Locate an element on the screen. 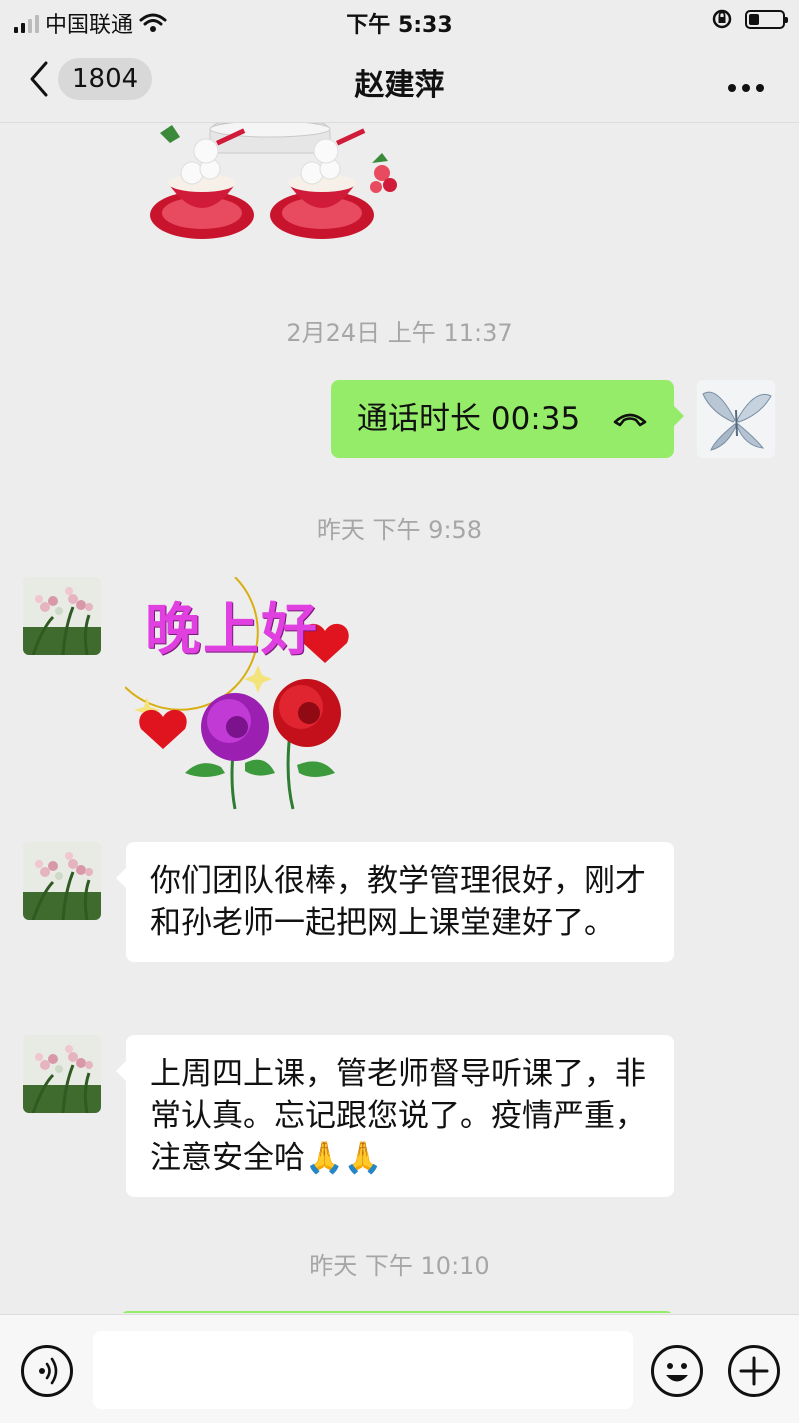  message-bubble: 上周四上课，管老师督导听课了，非常认真。忘记跟您说了。疫情严重，注意安全哈🙏🙏 is located at coordinates (395, 1116).